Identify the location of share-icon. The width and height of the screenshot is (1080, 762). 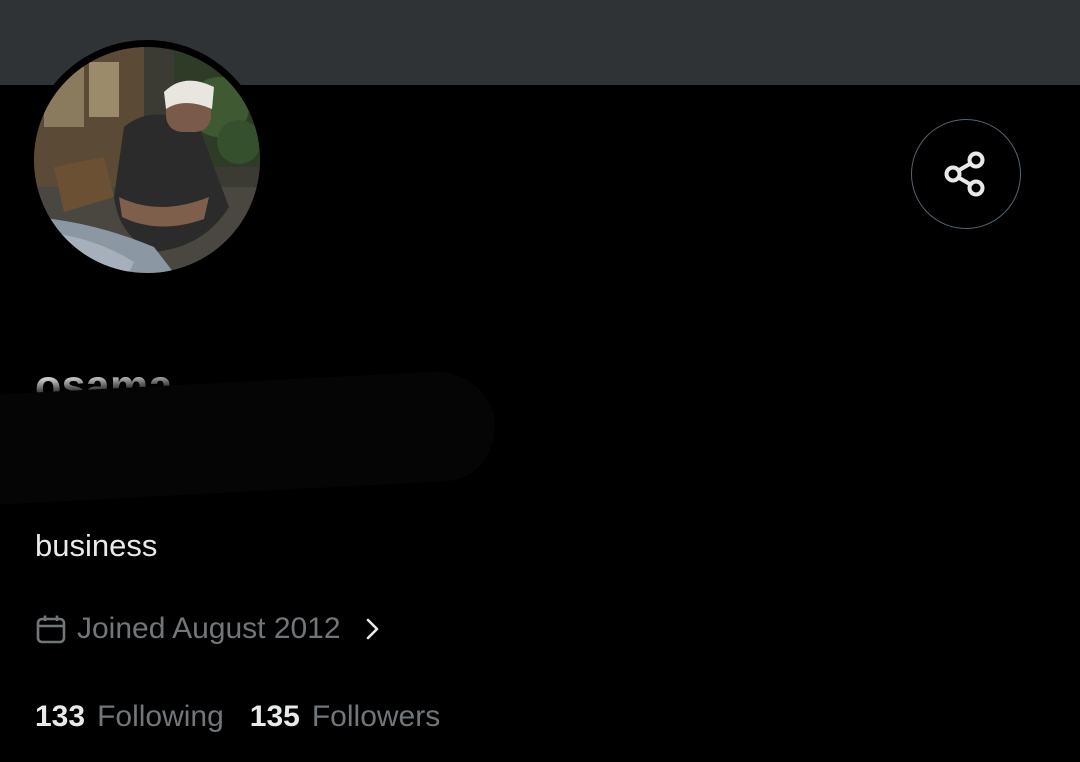
(964, 174).